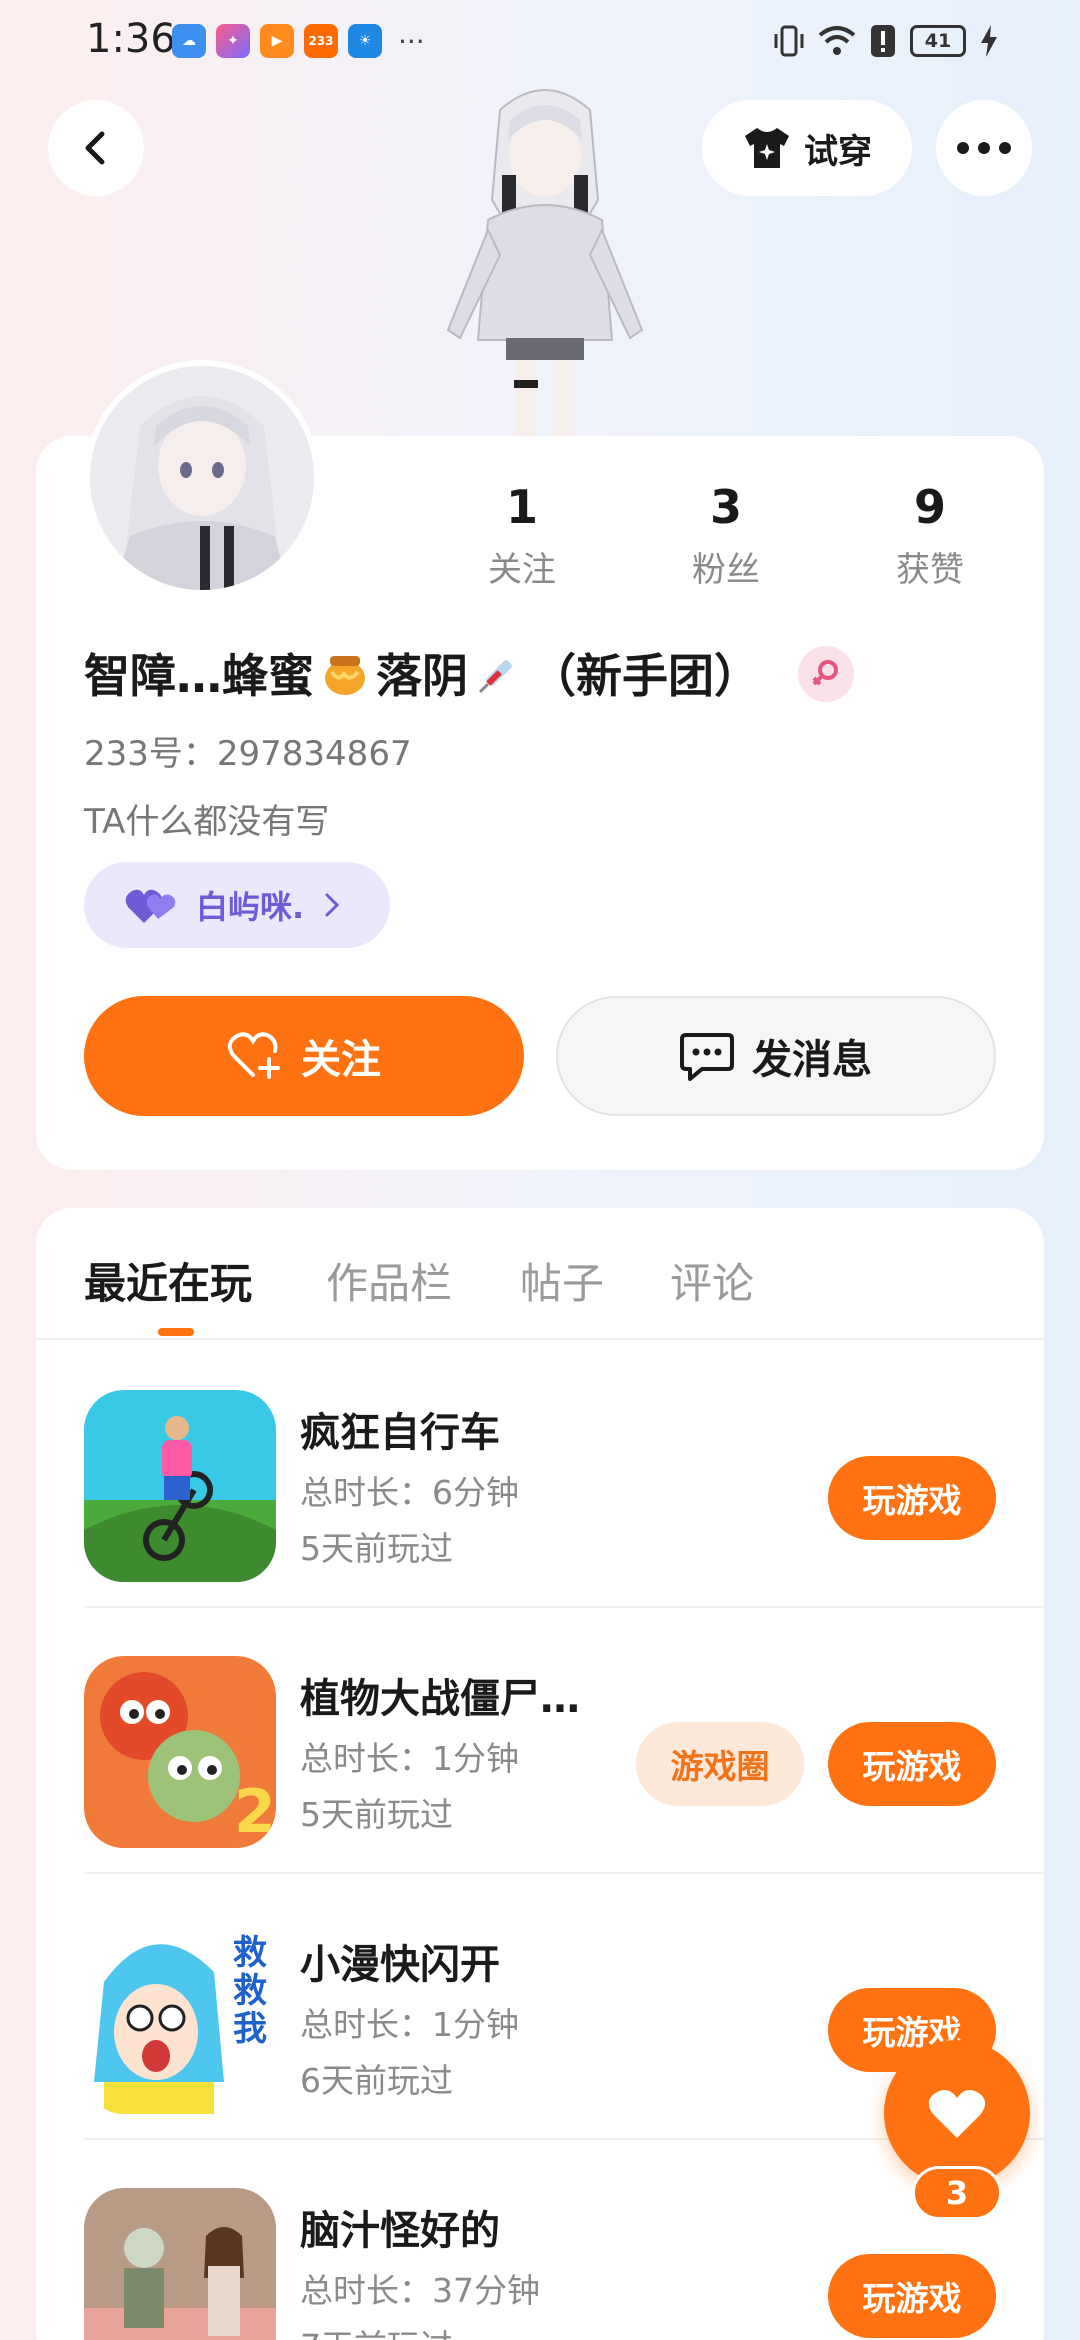 The width and height of the screenshot is (1080, 2340). I want to click on video-app-icon: ▶, so click(277, 41).